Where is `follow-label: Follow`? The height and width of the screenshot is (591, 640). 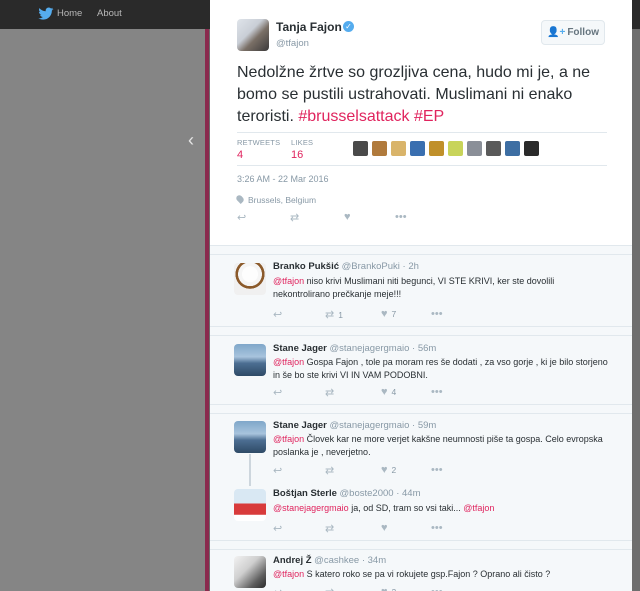
follow-label: Follow is located at coordinates (583, 32).